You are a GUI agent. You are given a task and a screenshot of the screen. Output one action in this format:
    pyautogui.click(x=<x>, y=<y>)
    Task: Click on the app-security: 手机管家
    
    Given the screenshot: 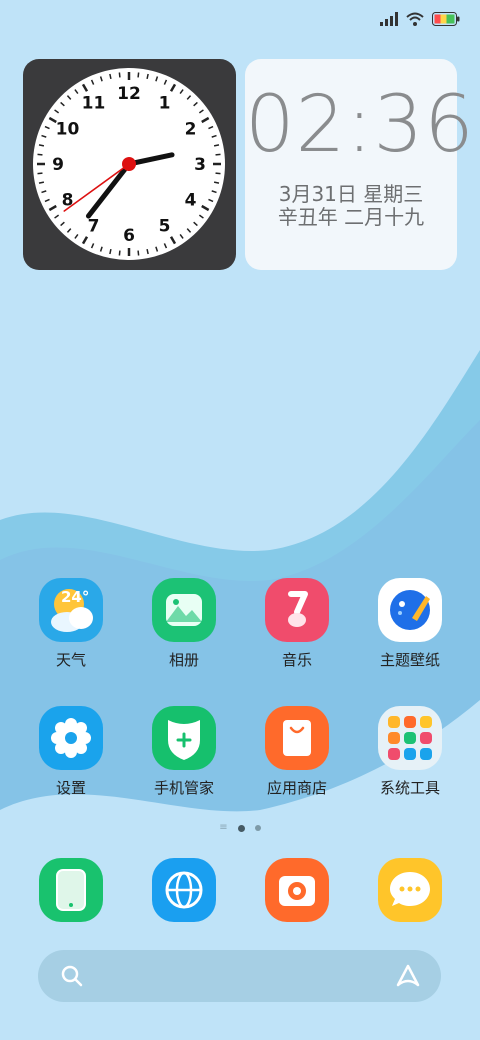 What is the action you would take?
    pyautogui.click(x=184, y=751)
    